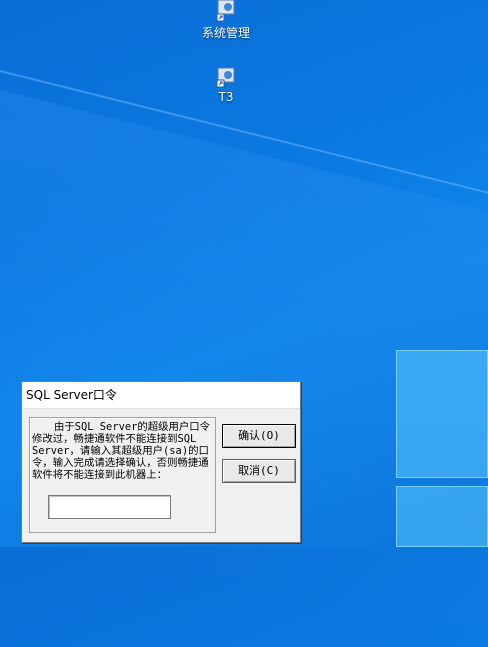 The image size is (488, 647). I want to click on desktop-icon-t3: T3, so click(226, 85).